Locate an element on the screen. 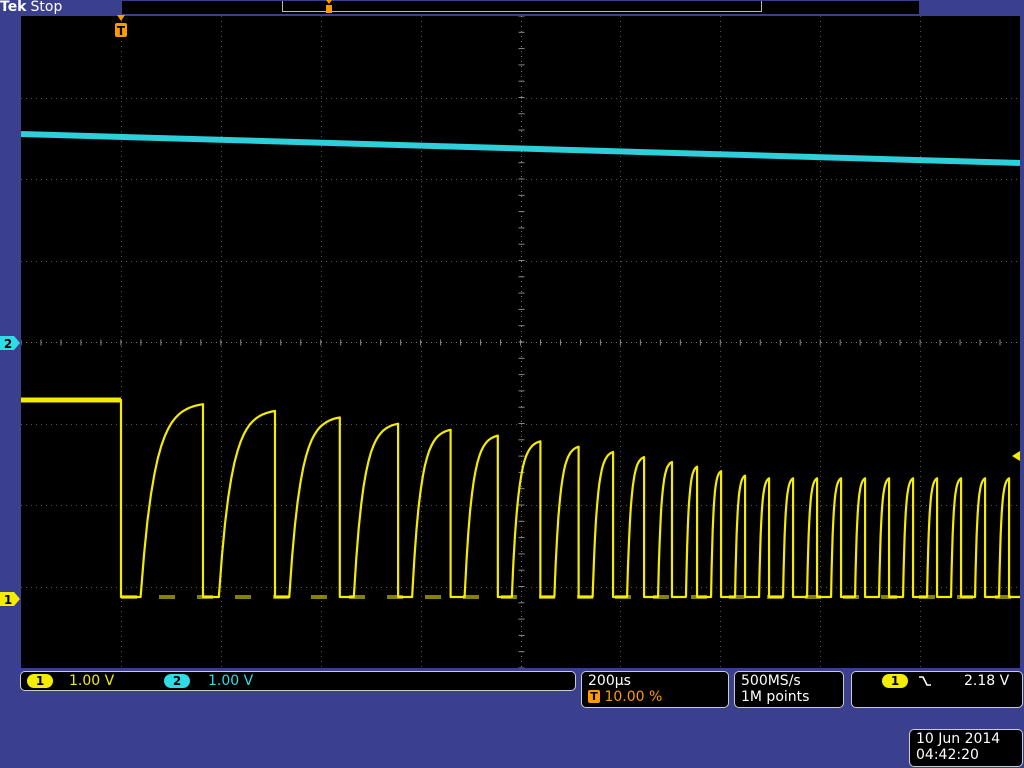 Image resolution: width=1024 pixels, height=768 pixels. horizontal-scale: 200µs is located at coordinates (609, 681).